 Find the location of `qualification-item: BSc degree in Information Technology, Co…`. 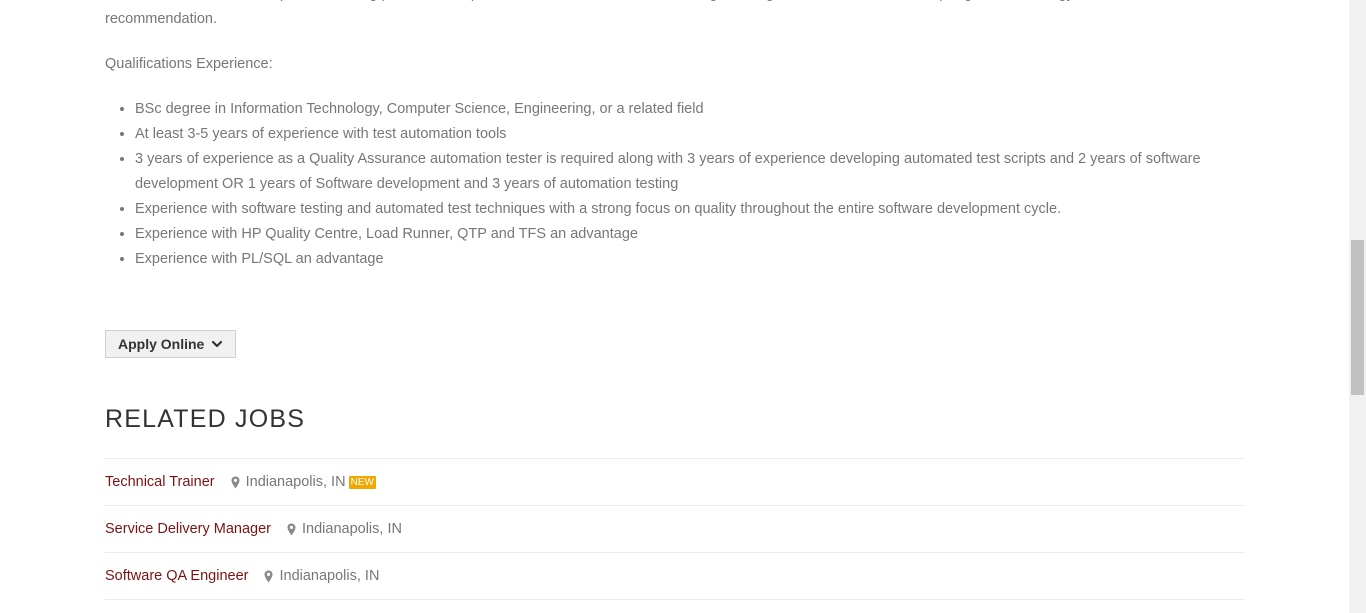

qualification-item: BSc degree in Information Technology, Co… is located at coordinates (690, 109).